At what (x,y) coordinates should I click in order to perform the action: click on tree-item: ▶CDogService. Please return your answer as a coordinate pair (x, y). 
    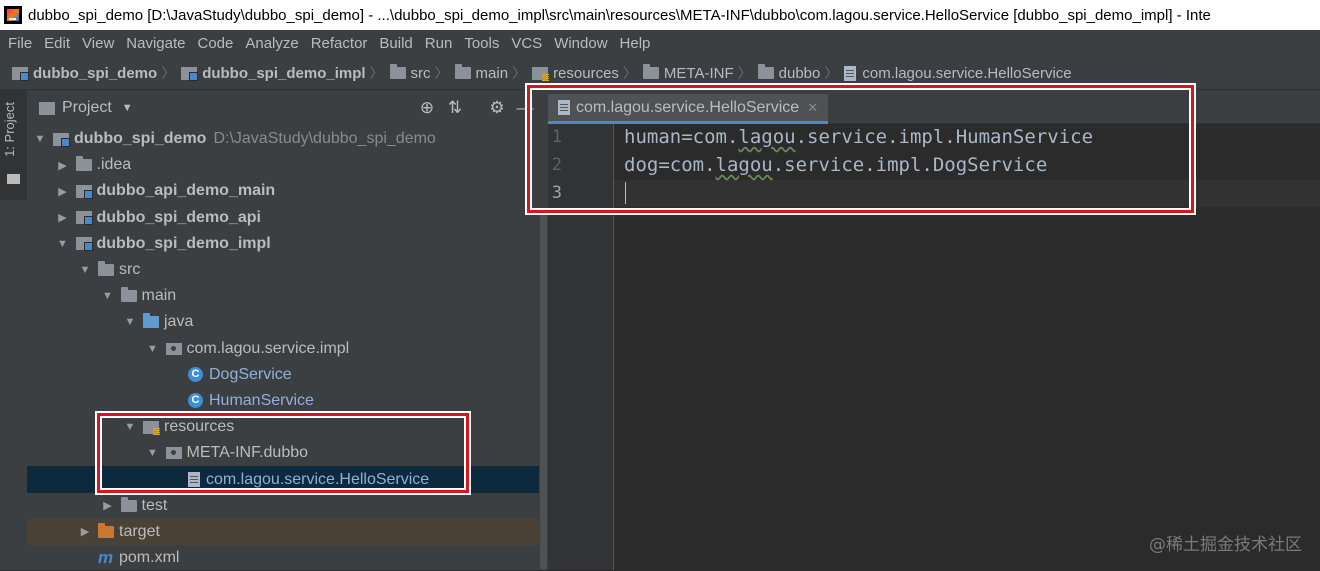
    Looking at the image, I should click on (283, 375).